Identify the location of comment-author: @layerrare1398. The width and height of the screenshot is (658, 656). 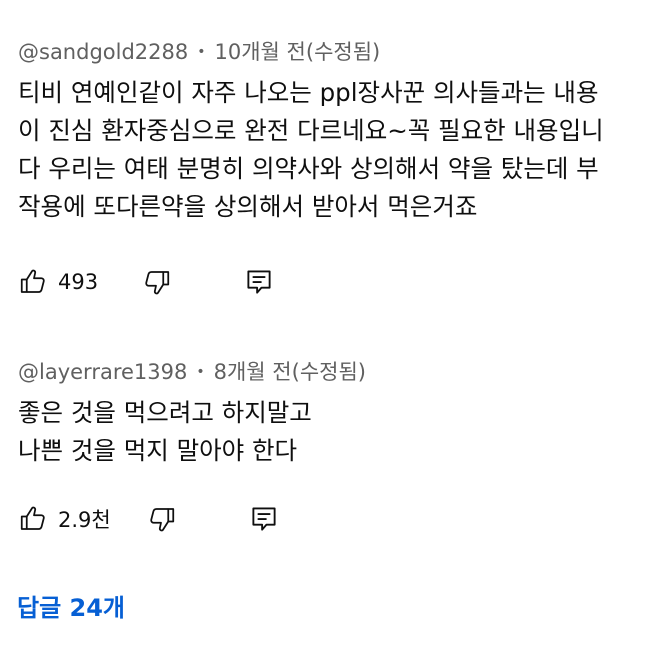
(102, 372).